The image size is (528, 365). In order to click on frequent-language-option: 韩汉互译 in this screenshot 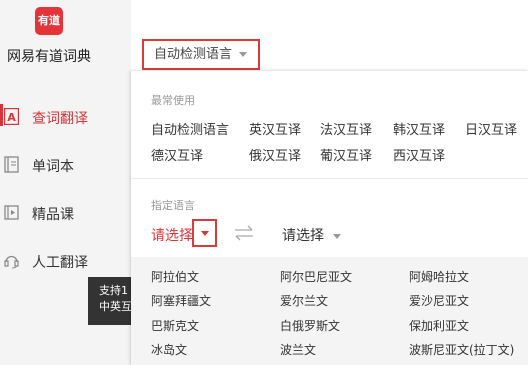, I will do `click(419, 128)`.